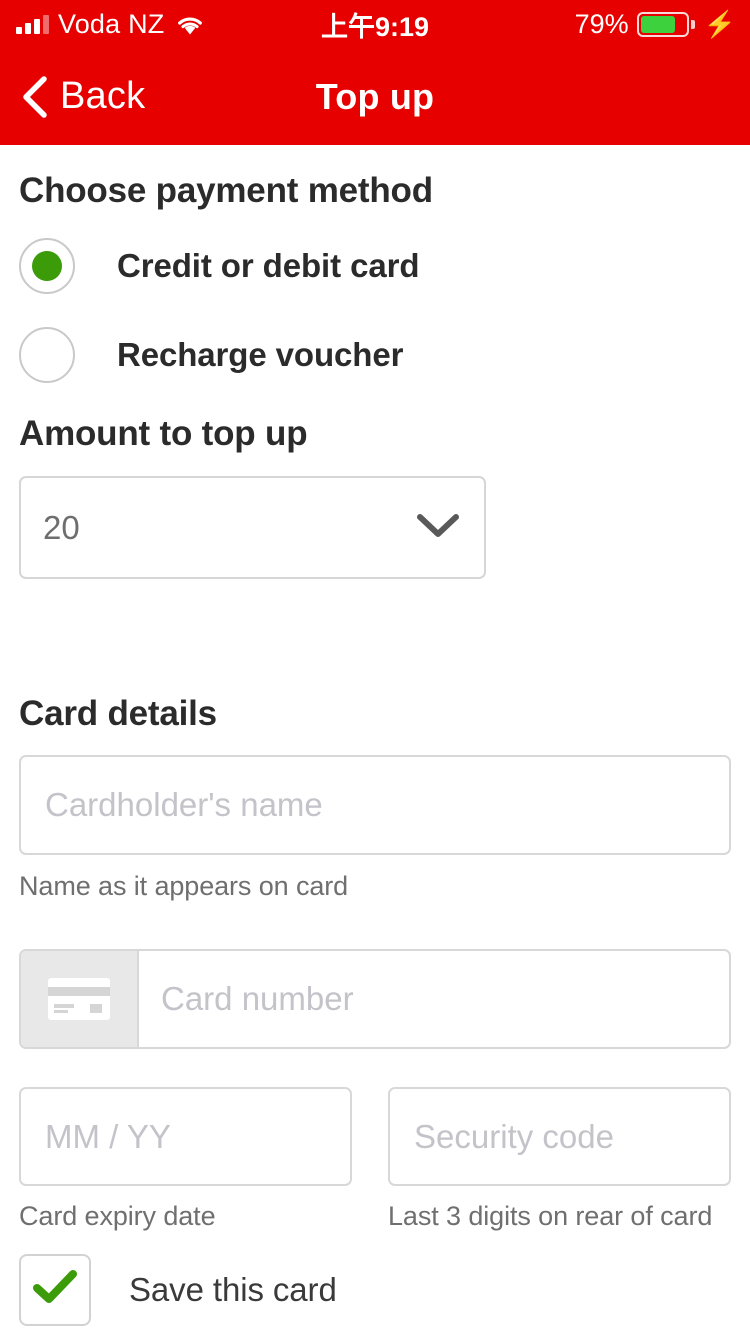  I want to click on radio-button-credit-or-debit-card, so click(47, 266).